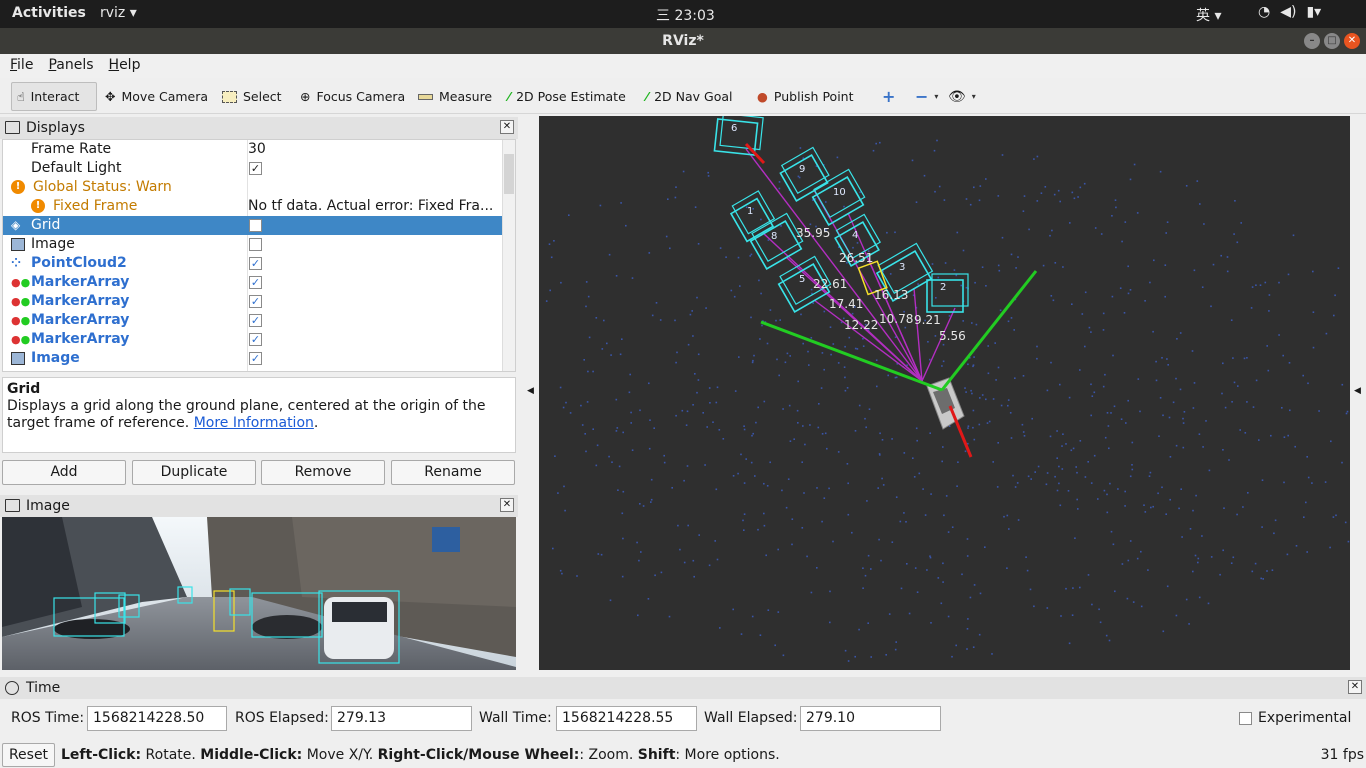  I want to click on publish-point-tool: ● Publish Point, so click(805, 96).